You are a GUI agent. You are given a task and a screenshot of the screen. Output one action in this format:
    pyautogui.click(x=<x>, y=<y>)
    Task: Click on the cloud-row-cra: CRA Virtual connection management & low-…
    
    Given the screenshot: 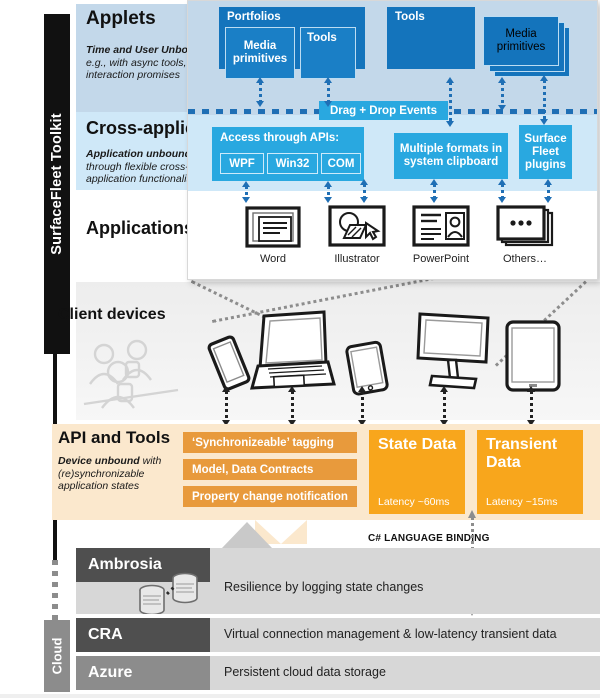 What is the action you would take?
    pyautogui.click(x=338, y=635)
    